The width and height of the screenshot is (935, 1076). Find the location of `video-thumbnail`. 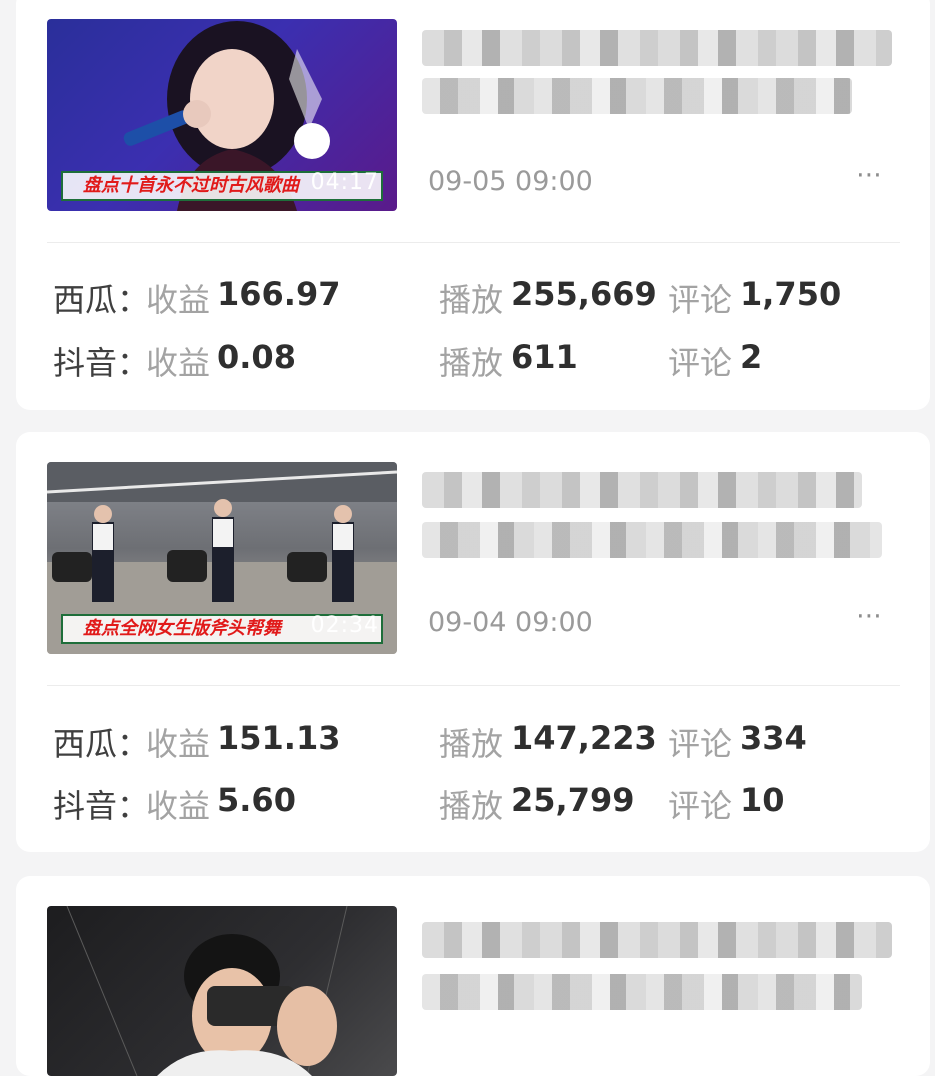

video-thumbnail is located at coordinates (222, 991).